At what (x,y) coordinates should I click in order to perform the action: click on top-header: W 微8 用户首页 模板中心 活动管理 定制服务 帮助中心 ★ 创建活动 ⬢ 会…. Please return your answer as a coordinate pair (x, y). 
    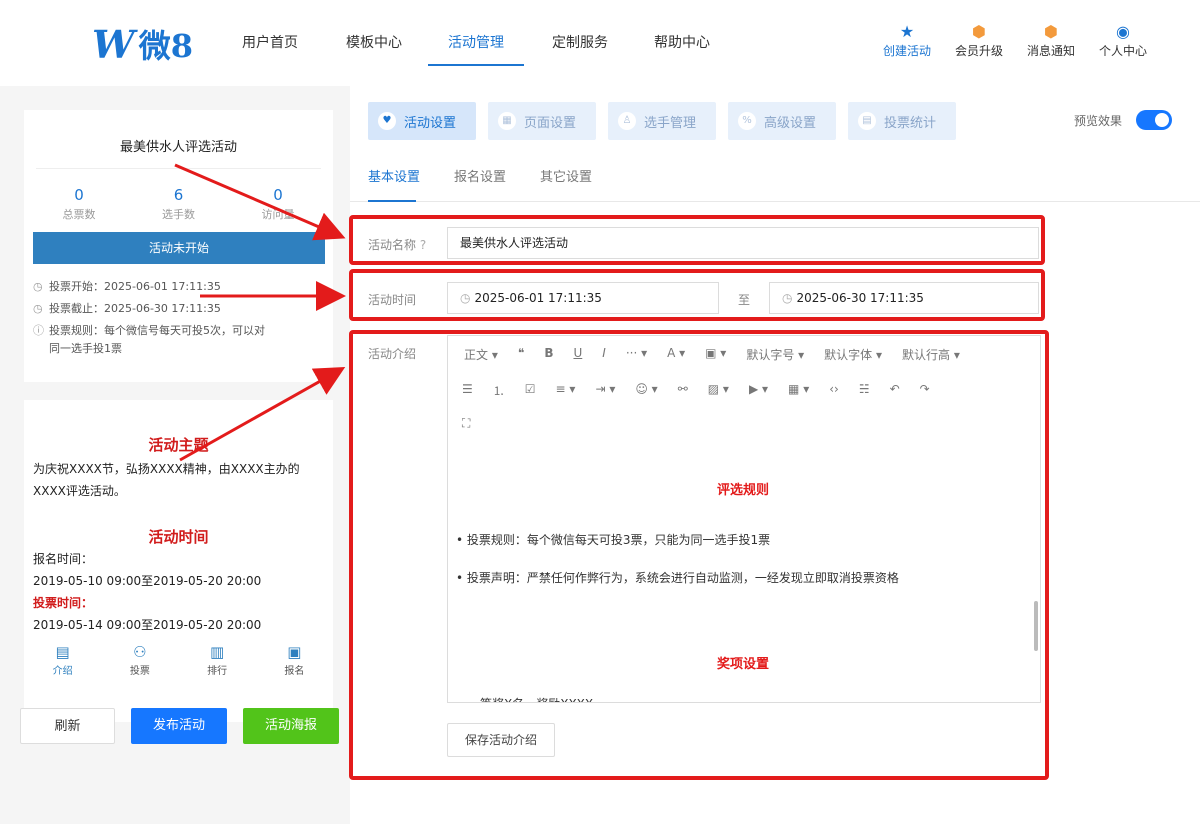
    Looking at the image, I should click on (600, 43).